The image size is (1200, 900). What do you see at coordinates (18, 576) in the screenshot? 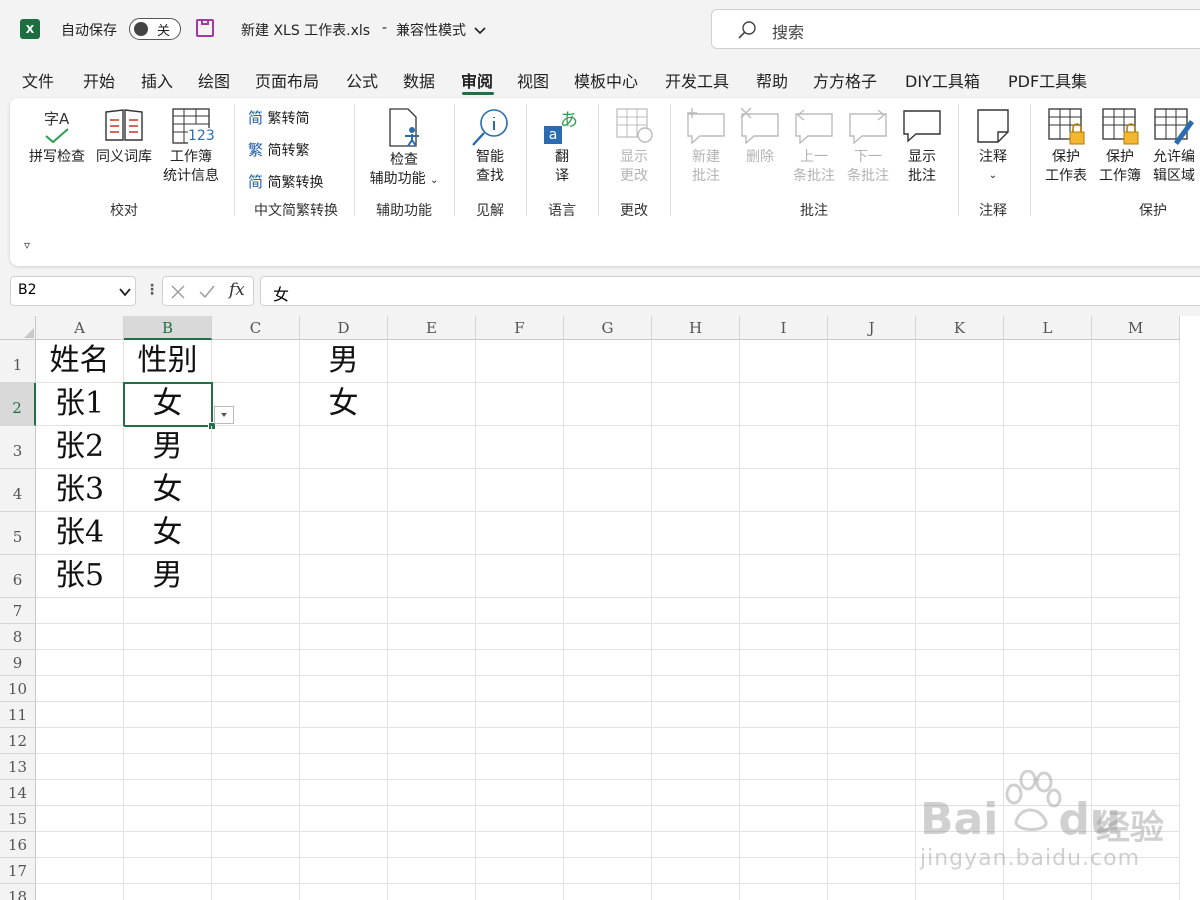
I see `row-header-6: 6` at bounding box center [18, 576].